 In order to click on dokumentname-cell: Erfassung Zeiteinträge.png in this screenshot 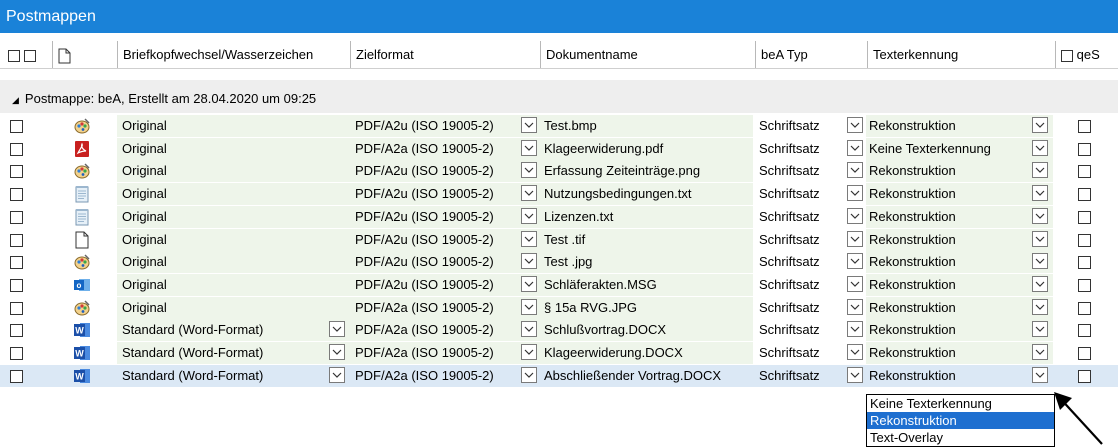, I will do `click(646, 171)`.